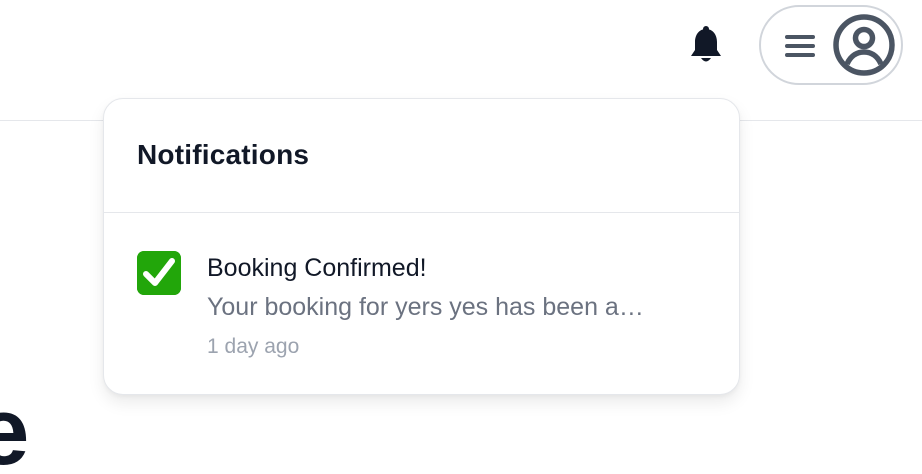  I want to click on background-heading-fragment: e, so click(15, 426).